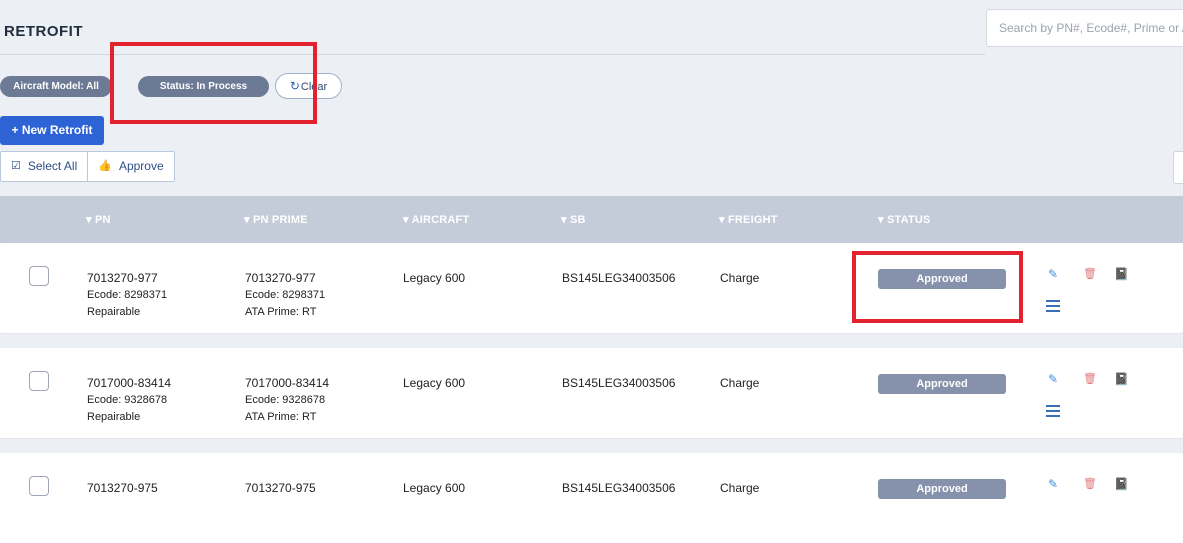 The height and width of the screenshot is (543, 1183). I want to click on pn-prime-value: 7013270-975, so click(280, 488).